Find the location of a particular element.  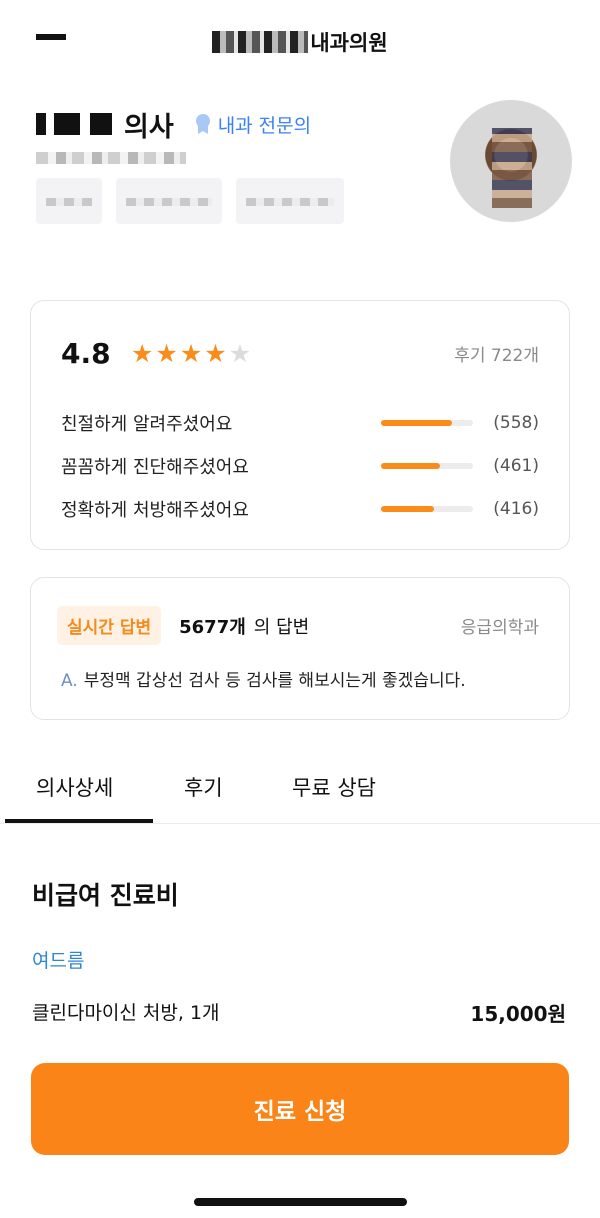

blurred-tags is located at coordinates (190, 201).